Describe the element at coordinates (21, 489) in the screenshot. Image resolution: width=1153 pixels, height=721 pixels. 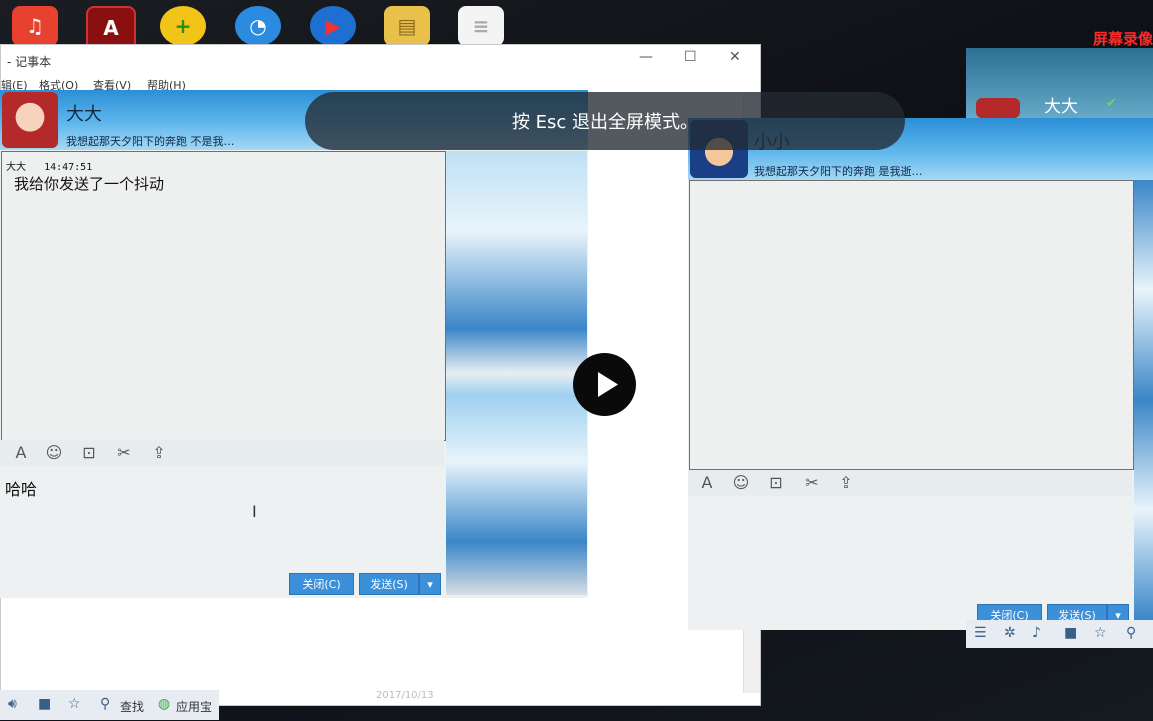
I see `input-text: 哈哈` at that location.